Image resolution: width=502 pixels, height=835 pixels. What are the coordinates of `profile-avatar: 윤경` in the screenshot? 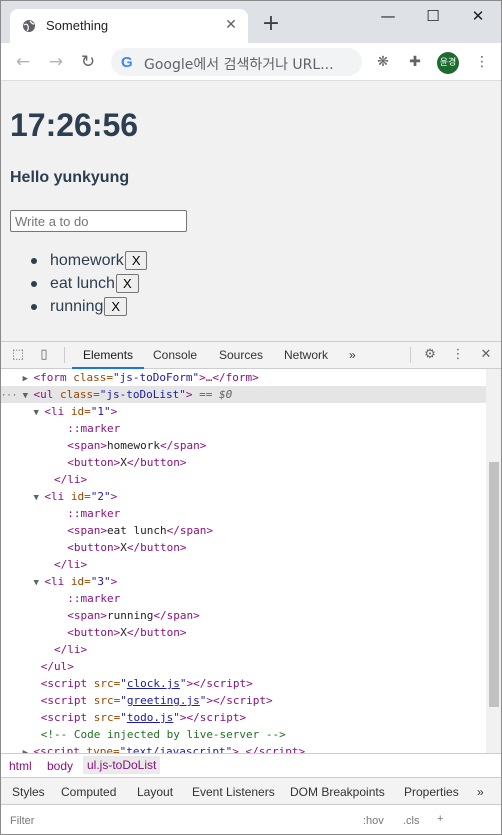 It's located at (448, 63).